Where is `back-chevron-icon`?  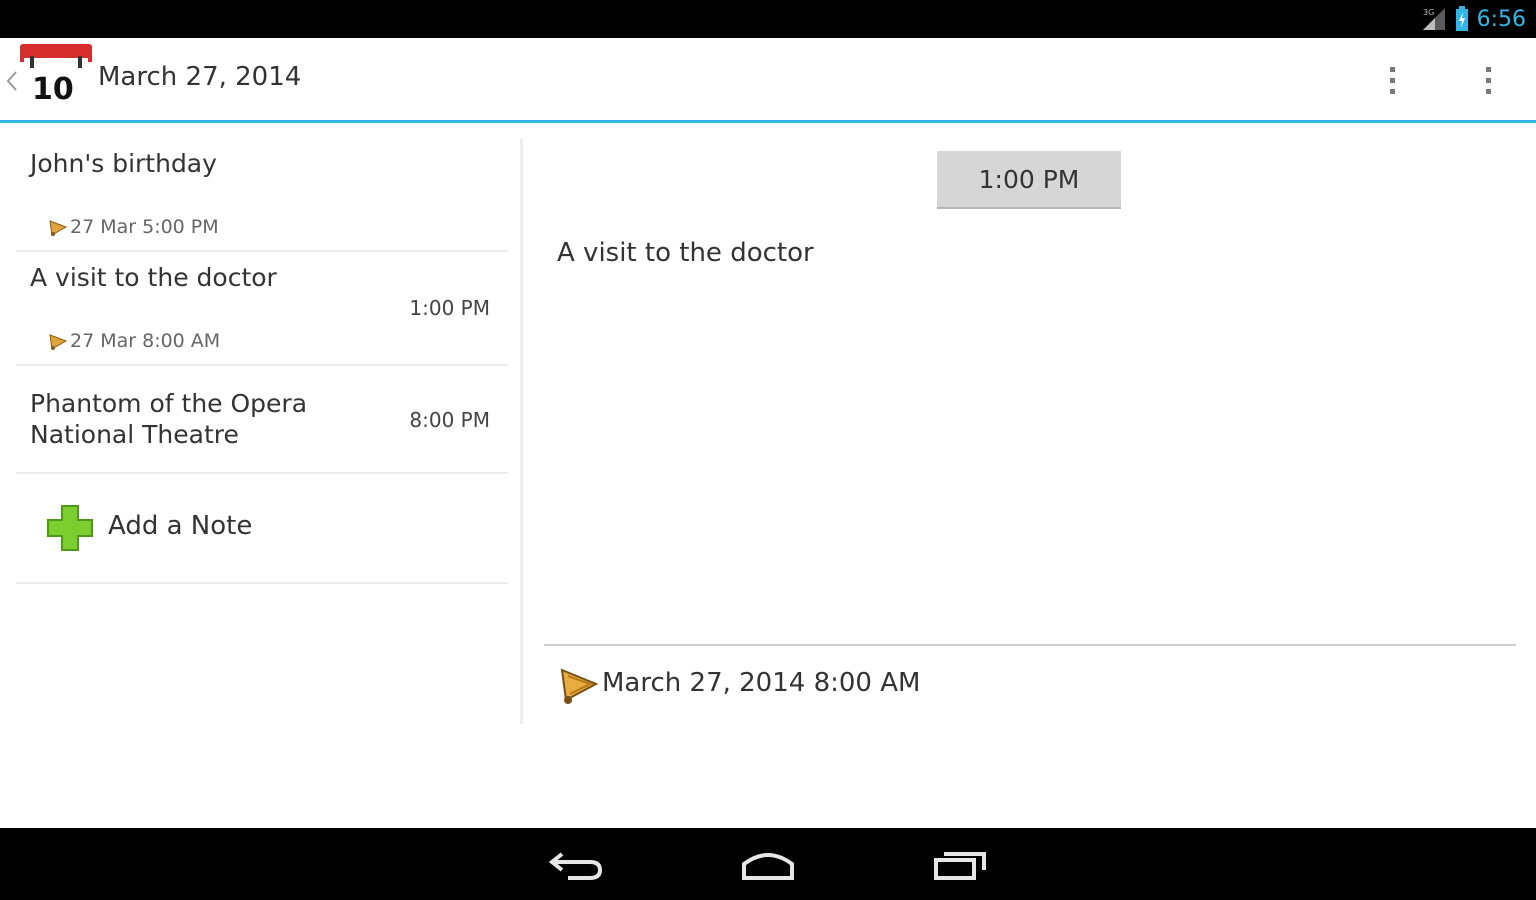
back-chevron-icon is located at coordinates (11, 81).